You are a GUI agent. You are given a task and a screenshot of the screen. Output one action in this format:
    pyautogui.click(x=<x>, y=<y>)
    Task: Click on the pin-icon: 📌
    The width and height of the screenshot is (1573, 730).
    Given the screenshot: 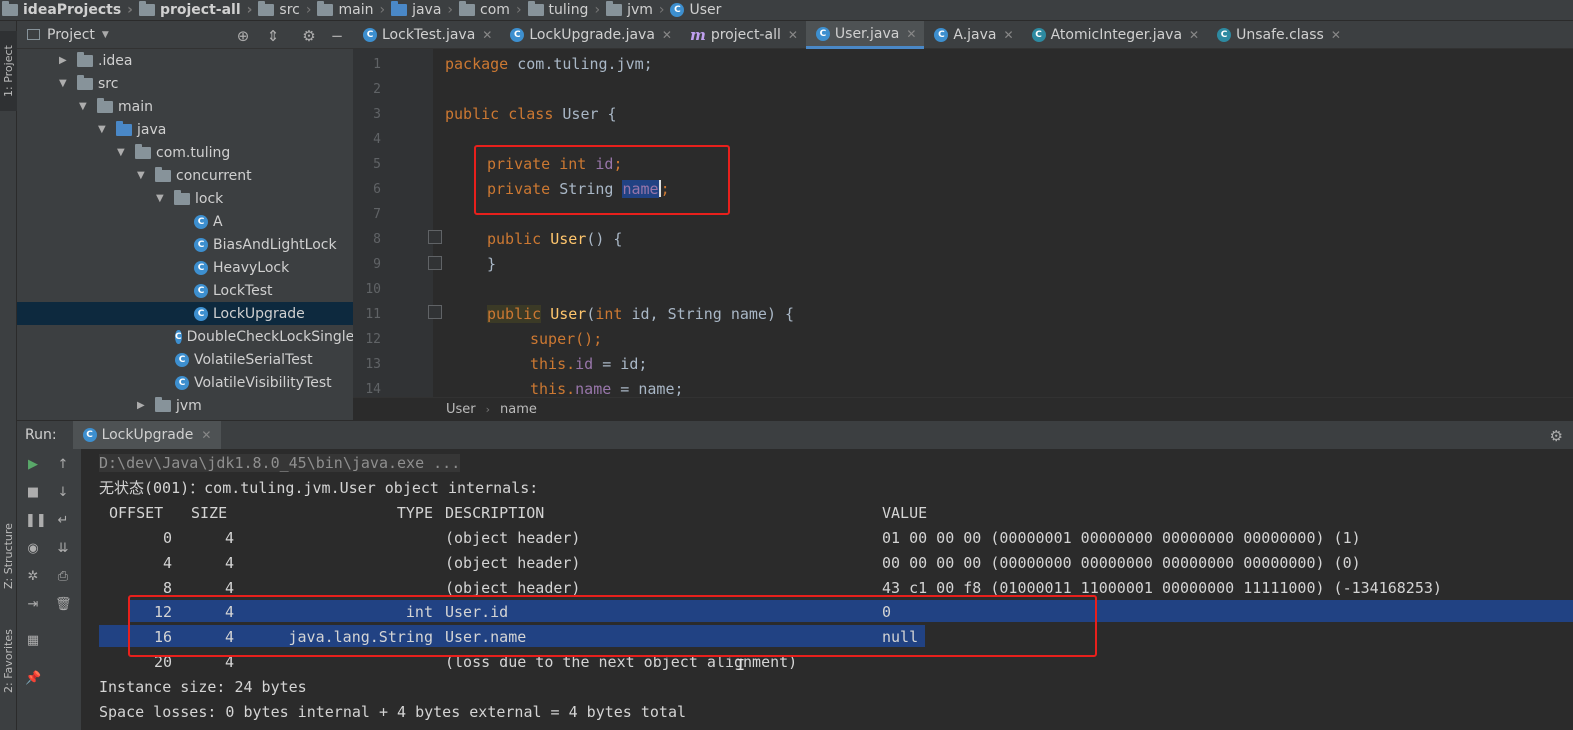 What is the action you would take?
    pyautogui.click(x=33, y=679)
    